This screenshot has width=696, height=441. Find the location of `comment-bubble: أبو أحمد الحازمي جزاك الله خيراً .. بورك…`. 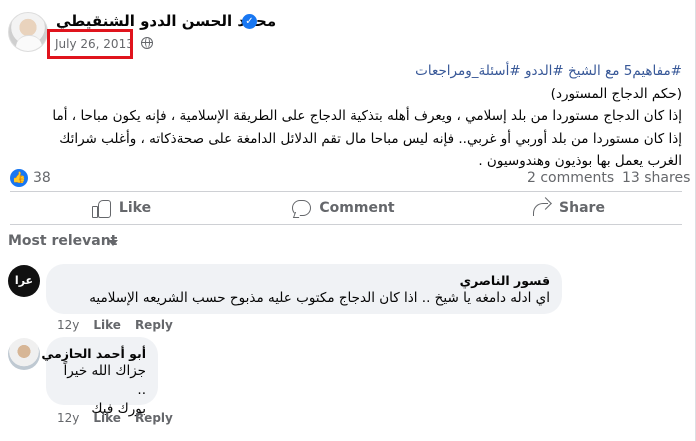

comment-bubble: أبو أحمد الحازمي جزاك الله خيراً .. بورك… is located at coordinates (99, 377).